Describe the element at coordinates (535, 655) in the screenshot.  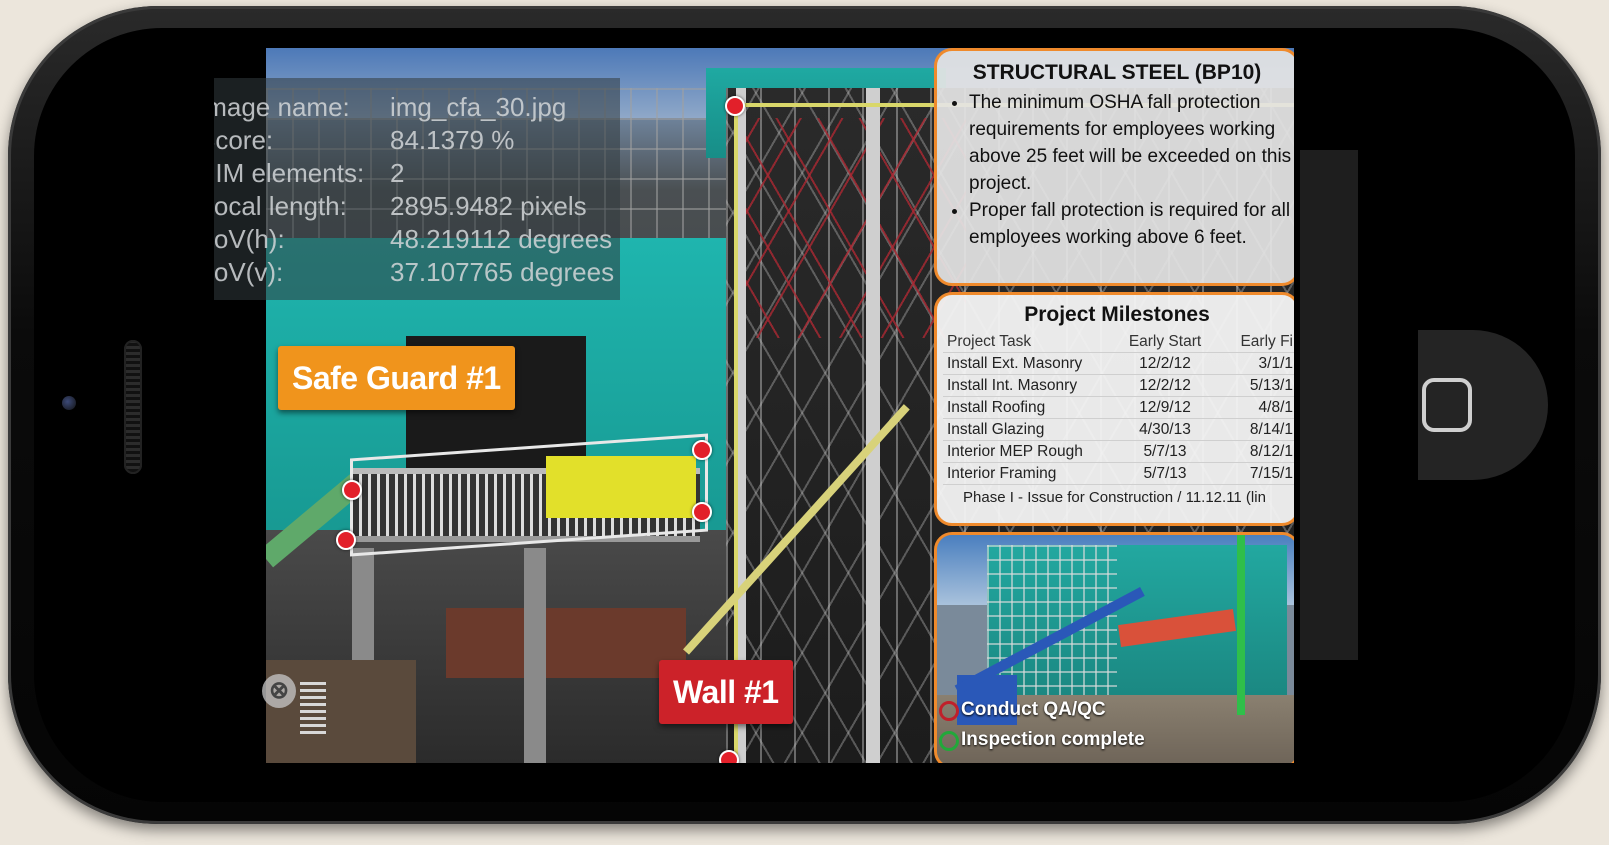
I see `concrete-column` at that location.